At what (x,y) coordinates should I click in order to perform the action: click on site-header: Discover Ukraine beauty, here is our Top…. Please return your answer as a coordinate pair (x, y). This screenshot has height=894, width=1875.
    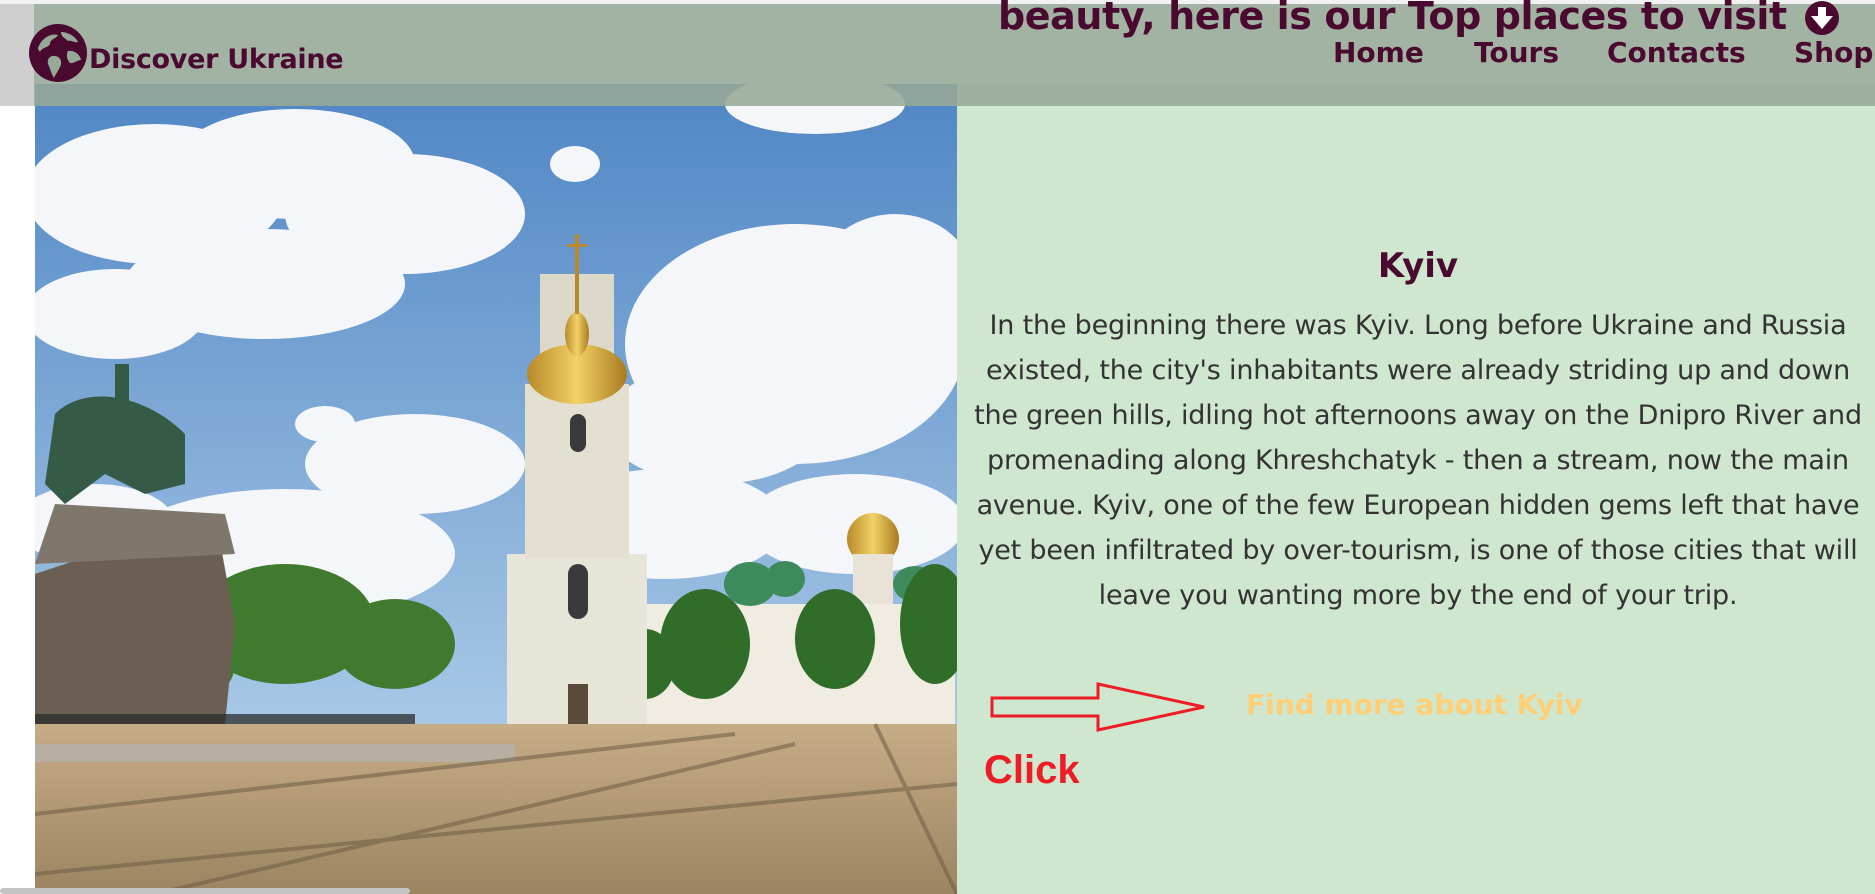
    Looking at the image, I should click on (937, 53).